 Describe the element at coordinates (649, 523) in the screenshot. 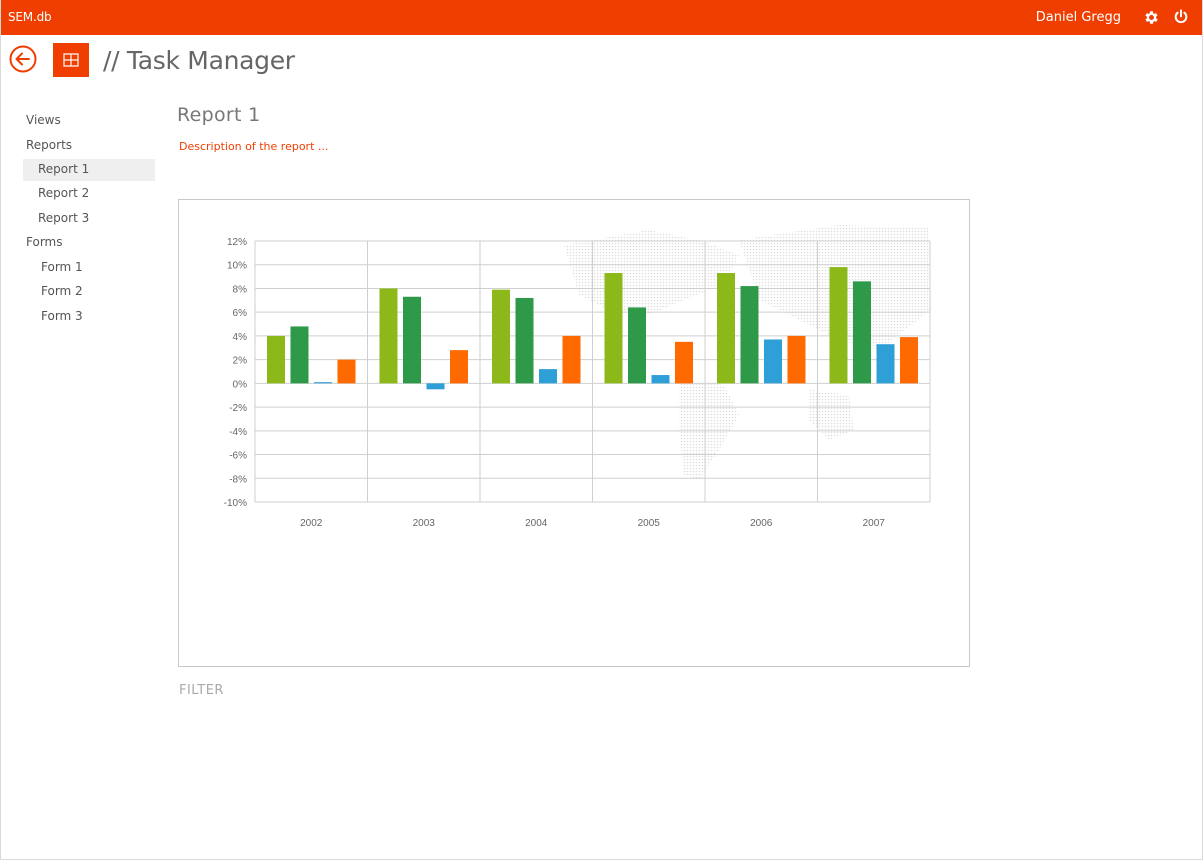

I see `x-tick-label: 2005` at that location.